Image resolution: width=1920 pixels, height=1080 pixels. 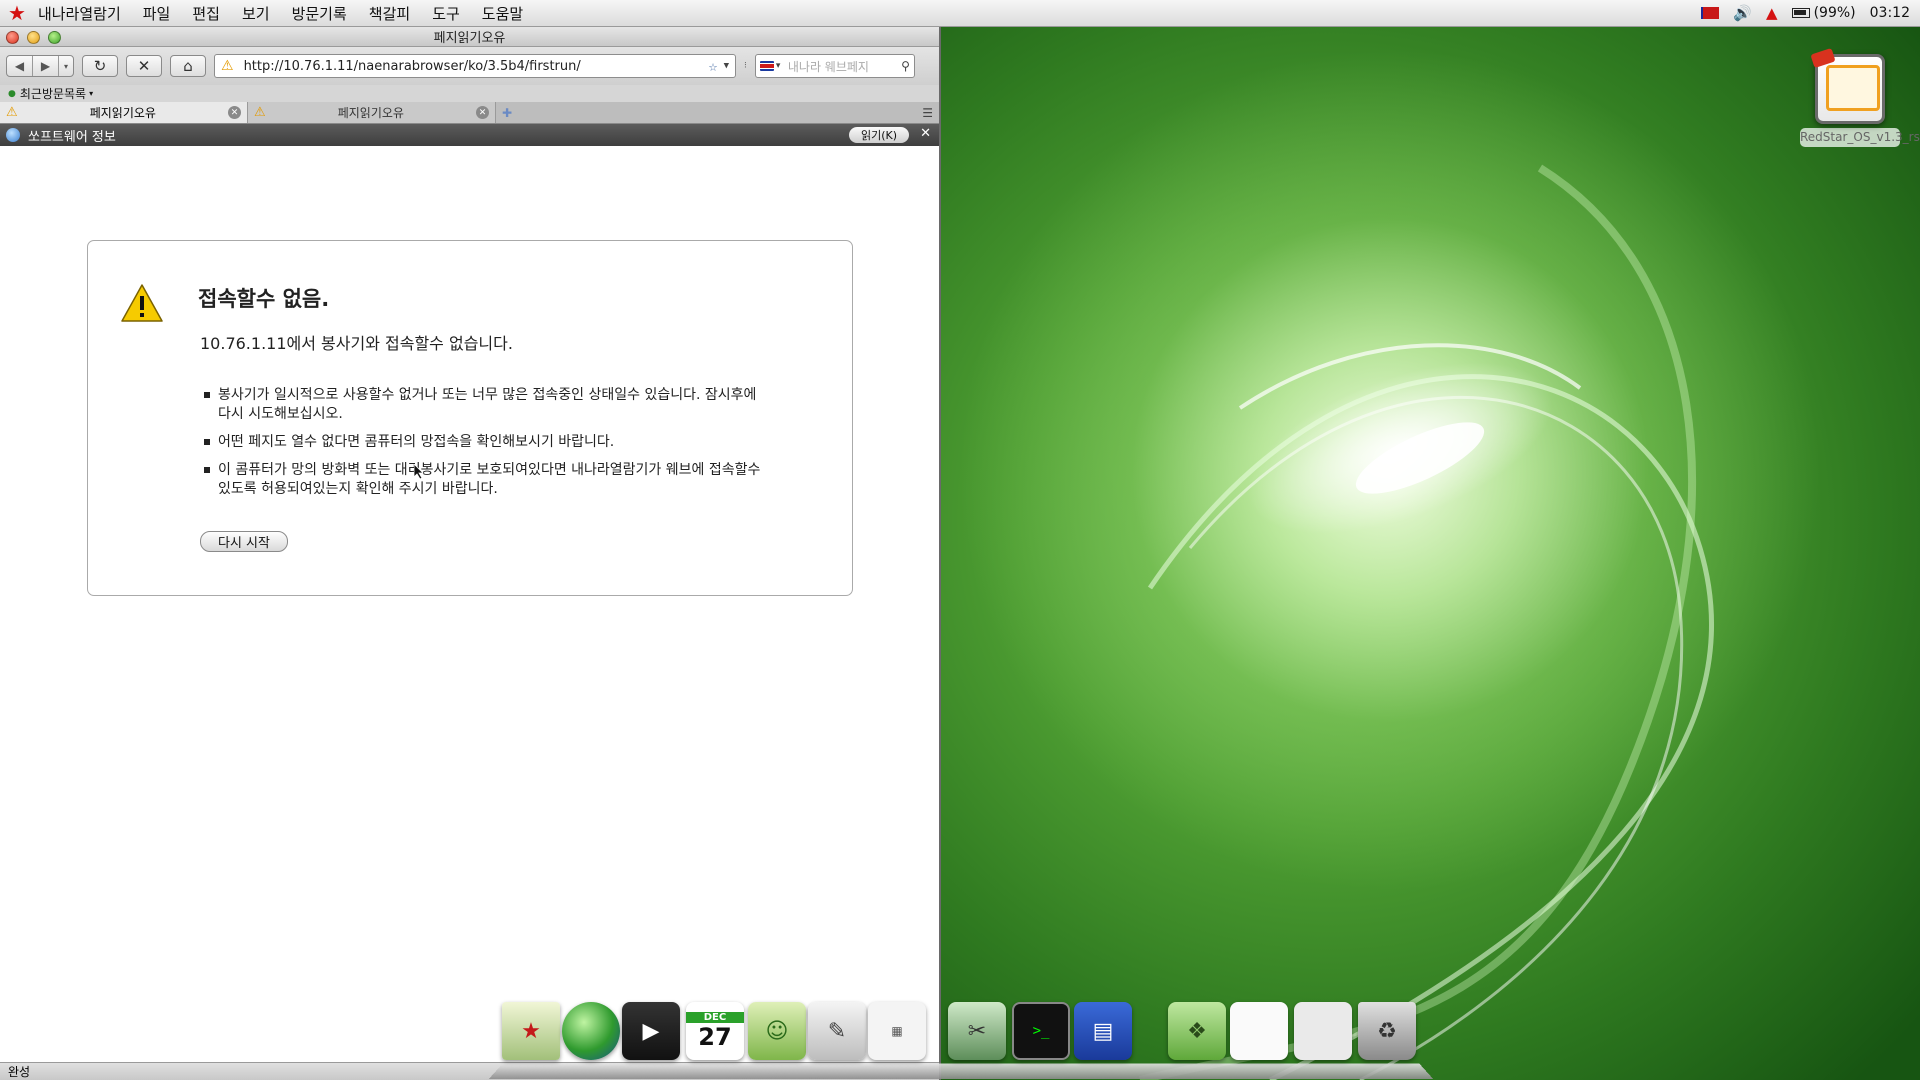 What do you see at coordinates (1834, 13) in the screenshot?
I see `battery-percent: (99%)` at bounding box center [1834, 13].